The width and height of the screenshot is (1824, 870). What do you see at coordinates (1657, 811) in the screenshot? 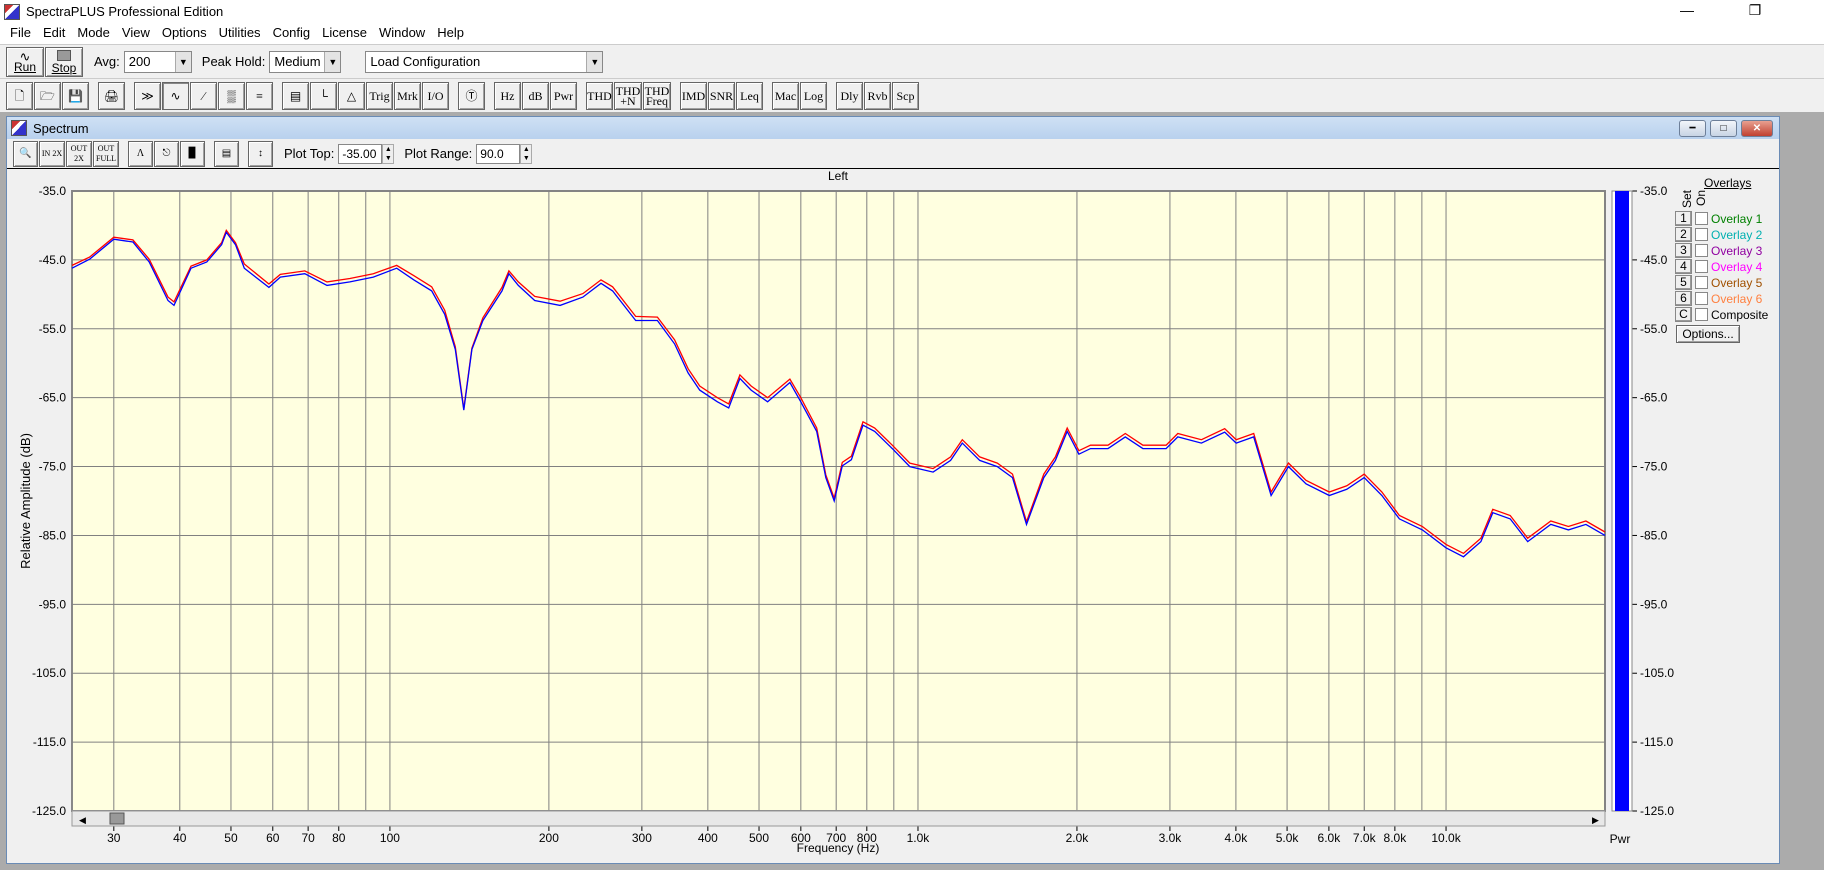
I see `pwr-tick-label: -125.0` at bounding box center [1657, 811].